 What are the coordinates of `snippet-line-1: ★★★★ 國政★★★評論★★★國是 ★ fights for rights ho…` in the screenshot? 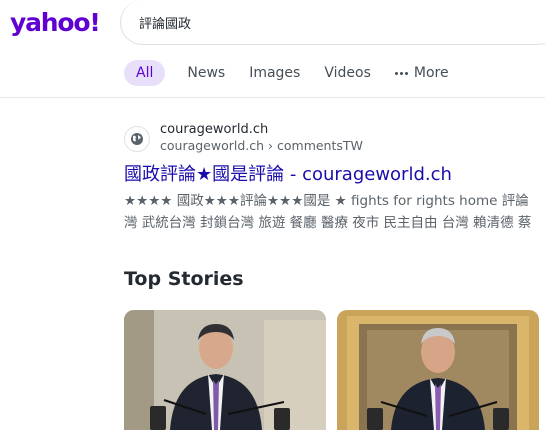 It's located at (326, 201).